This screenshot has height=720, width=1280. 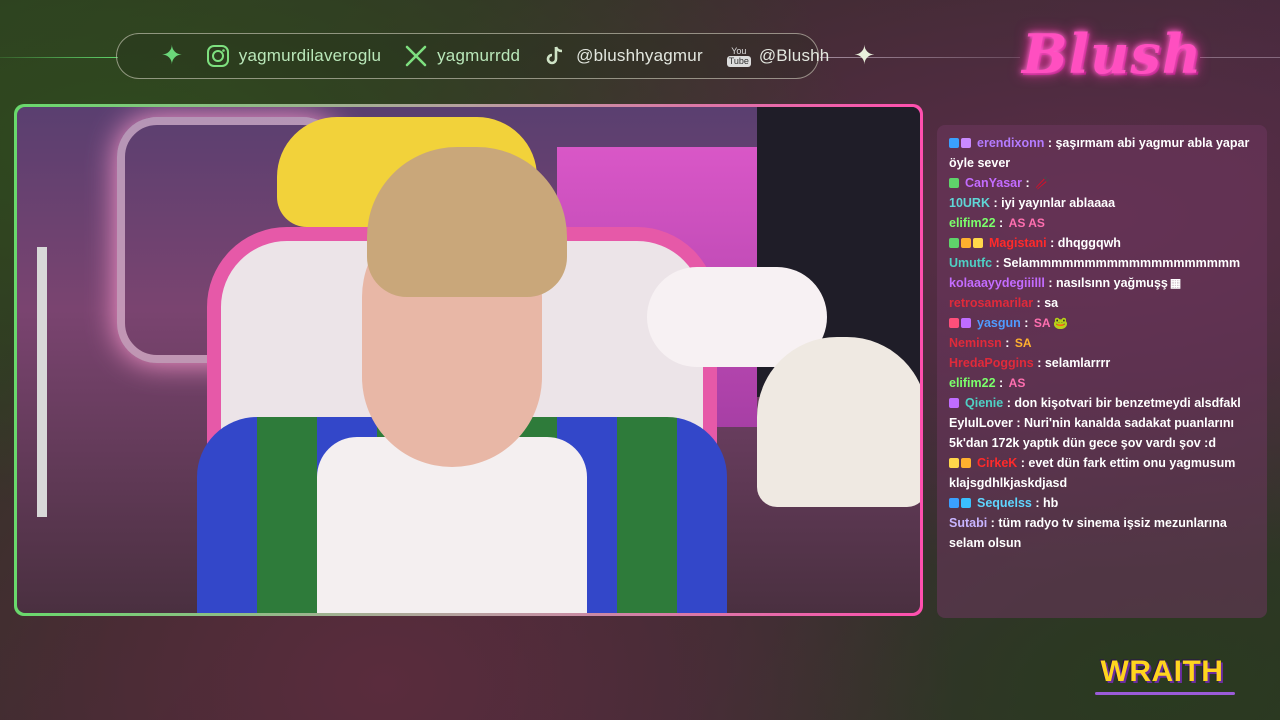 I want to click on social-instagram: yagmurdilaveroglu, so click(x=293, y=56).